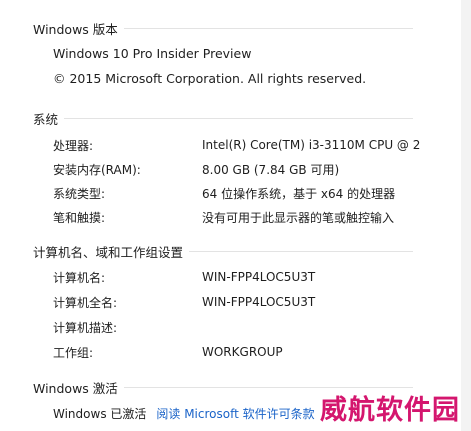  I want to click on vertical-scrollbar, so click(466, 215).